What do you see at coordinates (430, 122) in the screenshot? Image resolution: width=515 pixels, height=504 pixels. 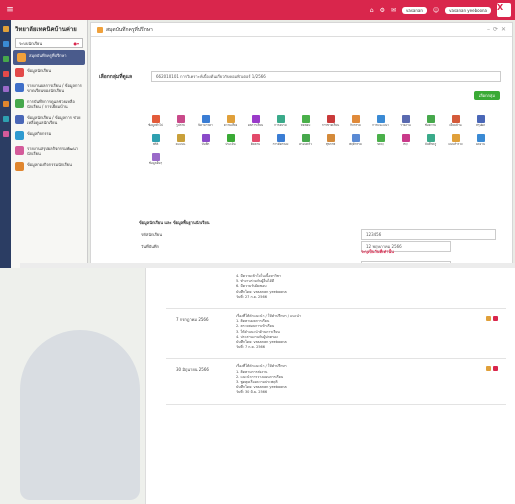 I see `function-icon-button: ข้อความ` at bounding box center [430, 122].